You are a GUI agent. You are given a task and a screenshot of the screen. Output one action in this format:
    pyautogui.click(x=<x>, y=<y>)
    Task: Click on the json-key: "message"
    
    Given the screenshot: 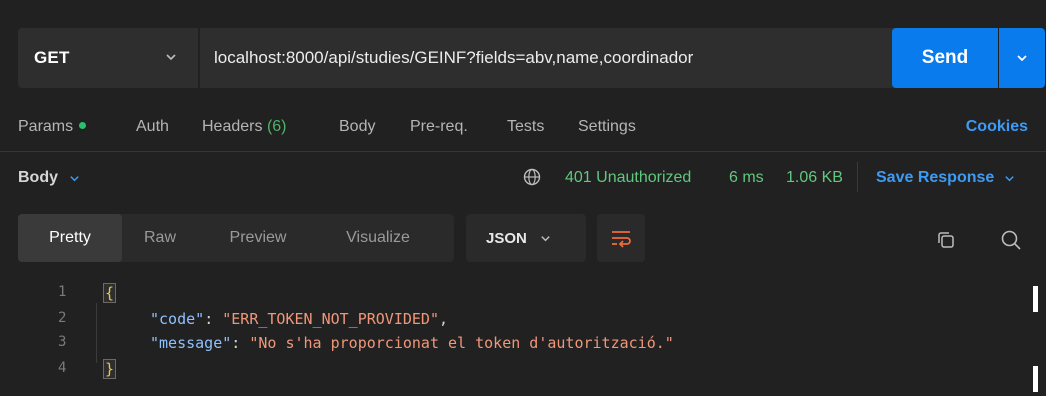 What is the action you would take?
    pyautogui.click(x=191, y=343)
    